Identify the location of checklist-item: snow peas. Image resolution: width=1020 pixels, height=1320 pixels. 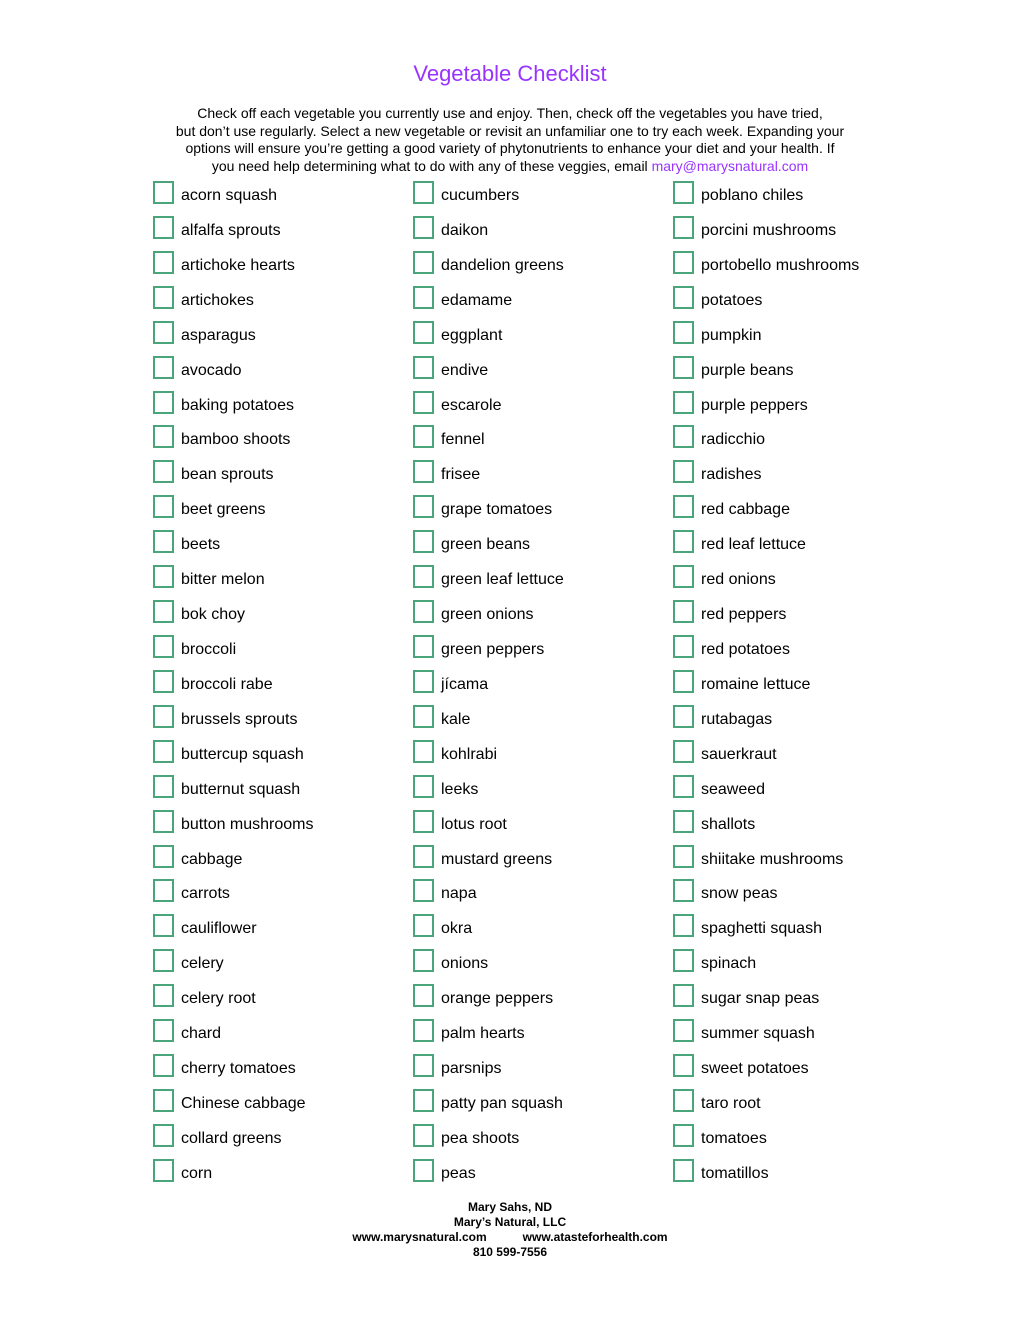
(798, 896).